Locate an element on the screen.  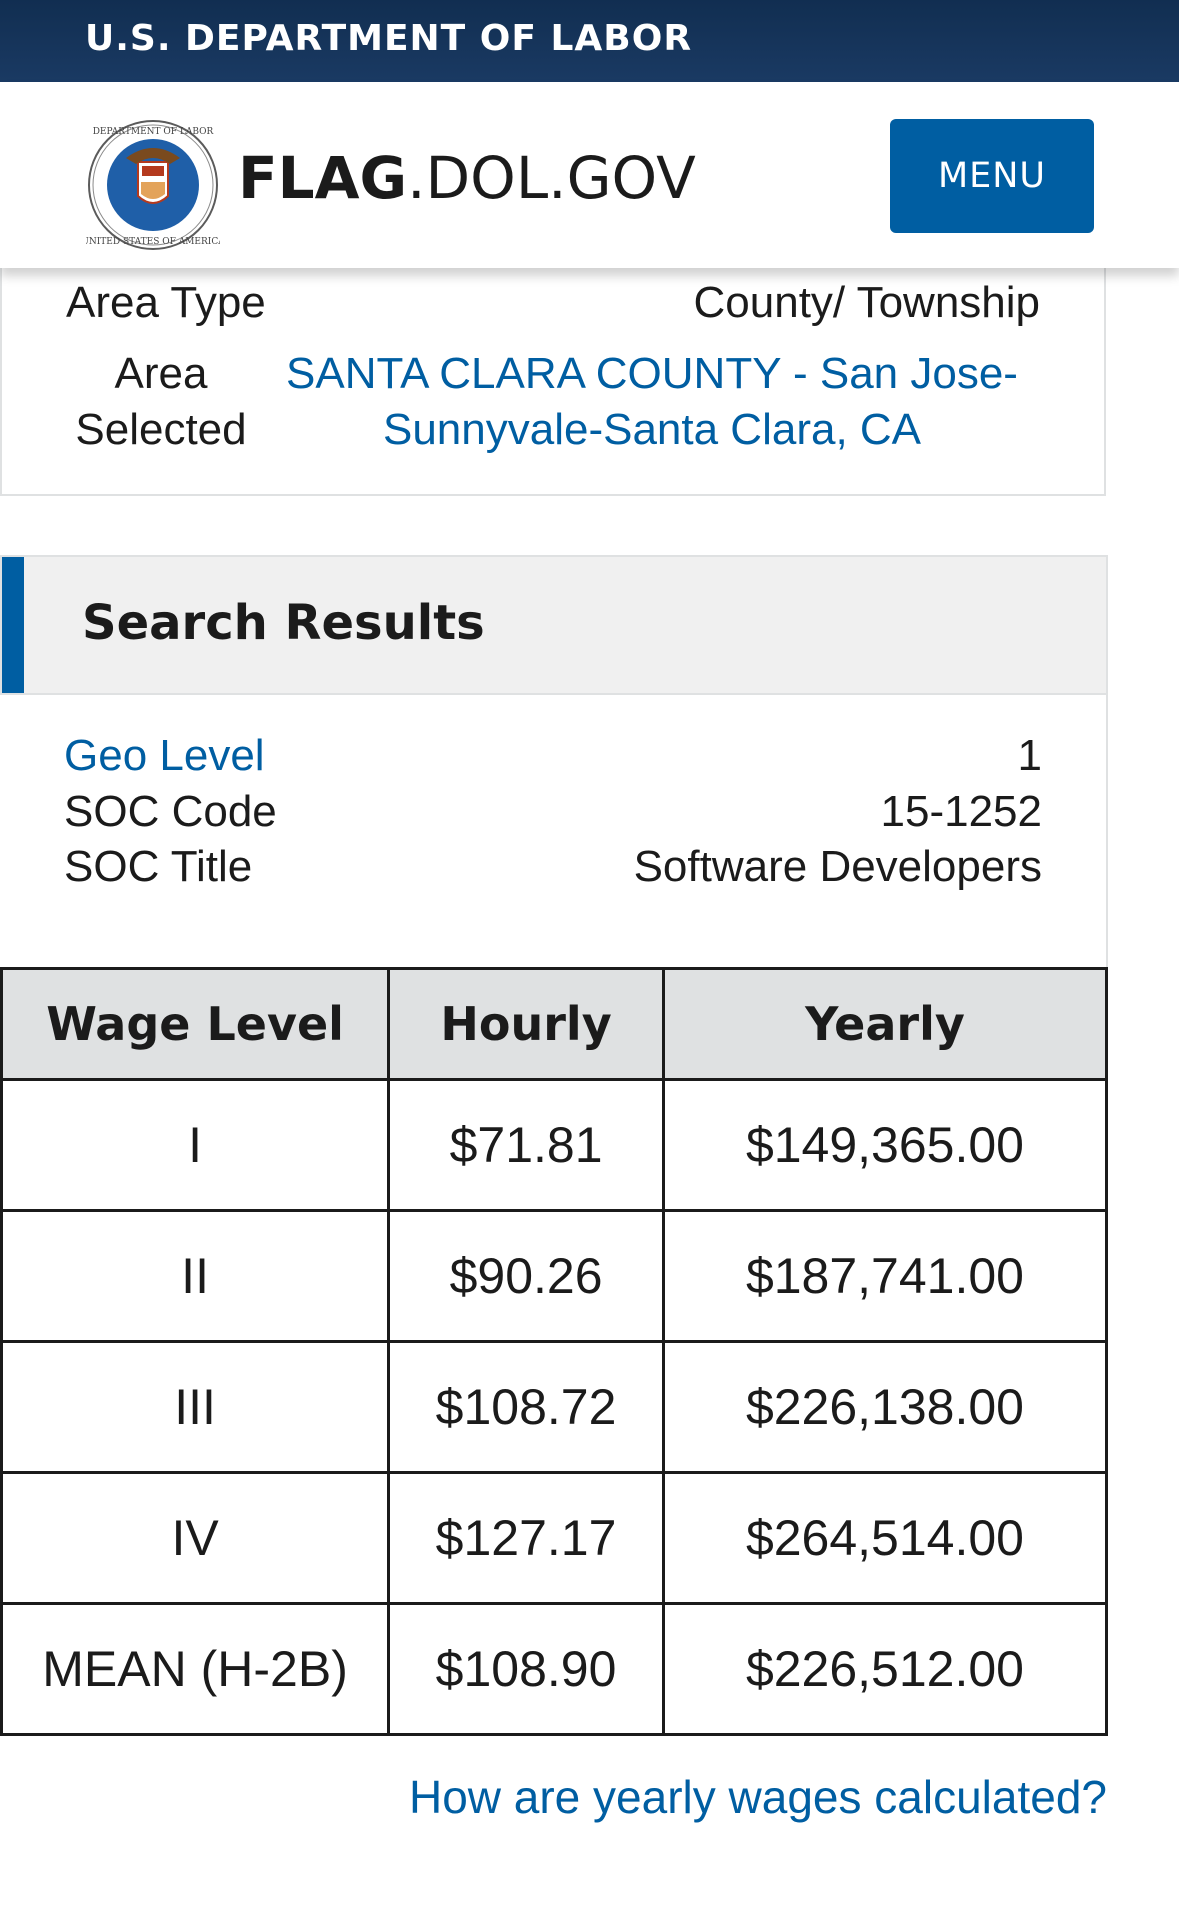
table-row: IV $127.17 $264,514.00 is located at coordinates (554, 1538).